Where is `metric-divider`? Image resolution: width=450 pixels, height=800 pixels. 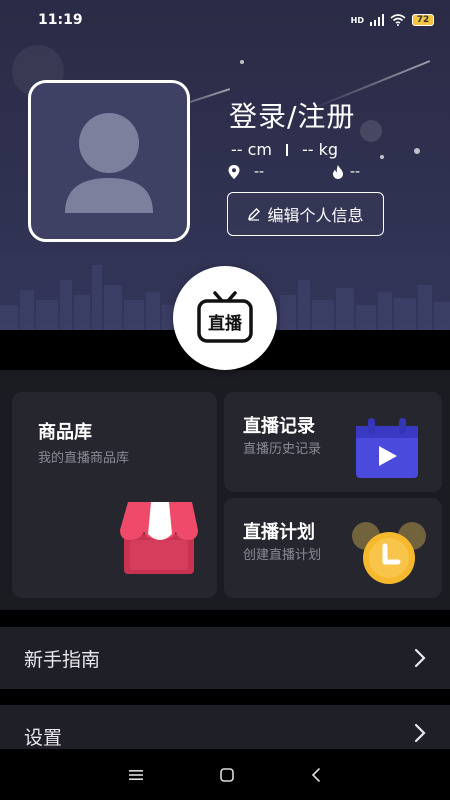
metric-divider is located at coordinates (287, 149).